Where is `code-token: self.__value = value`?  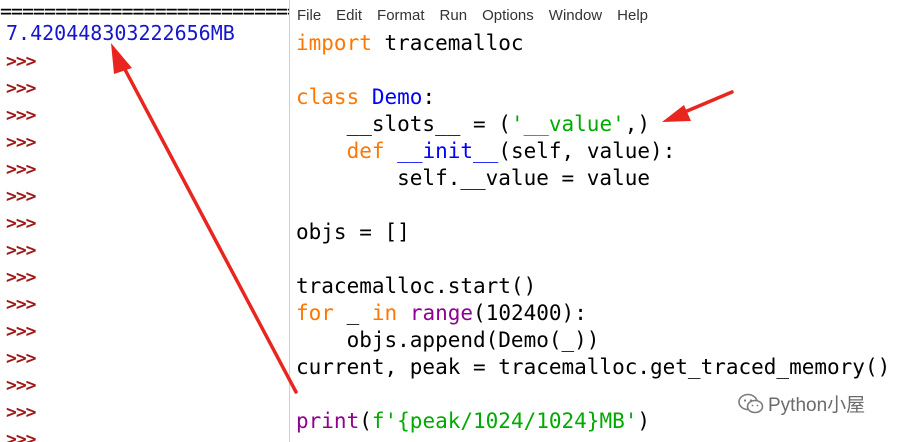
code-token: self.__value = value is located at coordinates (473, 178).